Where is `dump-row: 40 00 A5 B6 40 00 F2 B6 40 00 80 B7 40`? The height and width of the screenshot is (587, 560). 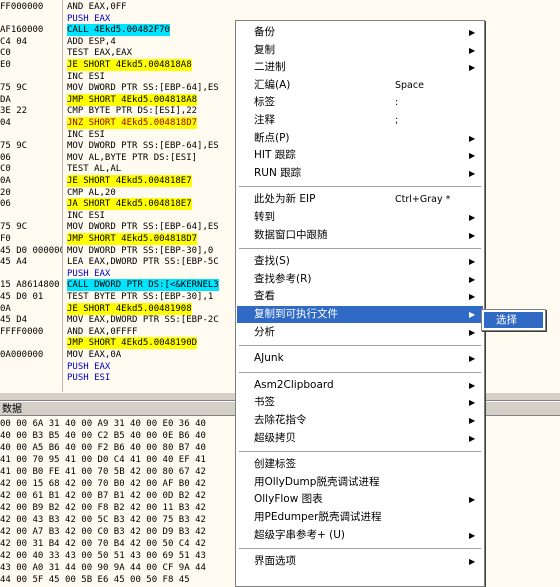 dump-row: 40 00 A5 B6 40 00 F2 B6 40 00 80 B7 40 is located at coordinates (103, 448).